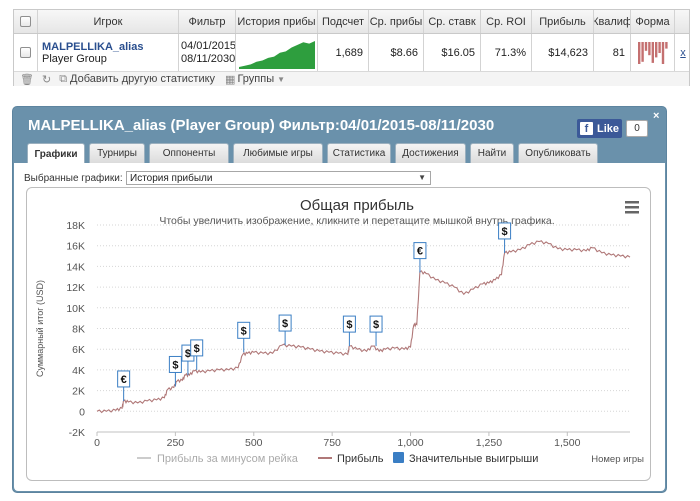 The image size is (700, 501). I want to click on form-cell, so click(653, 52).